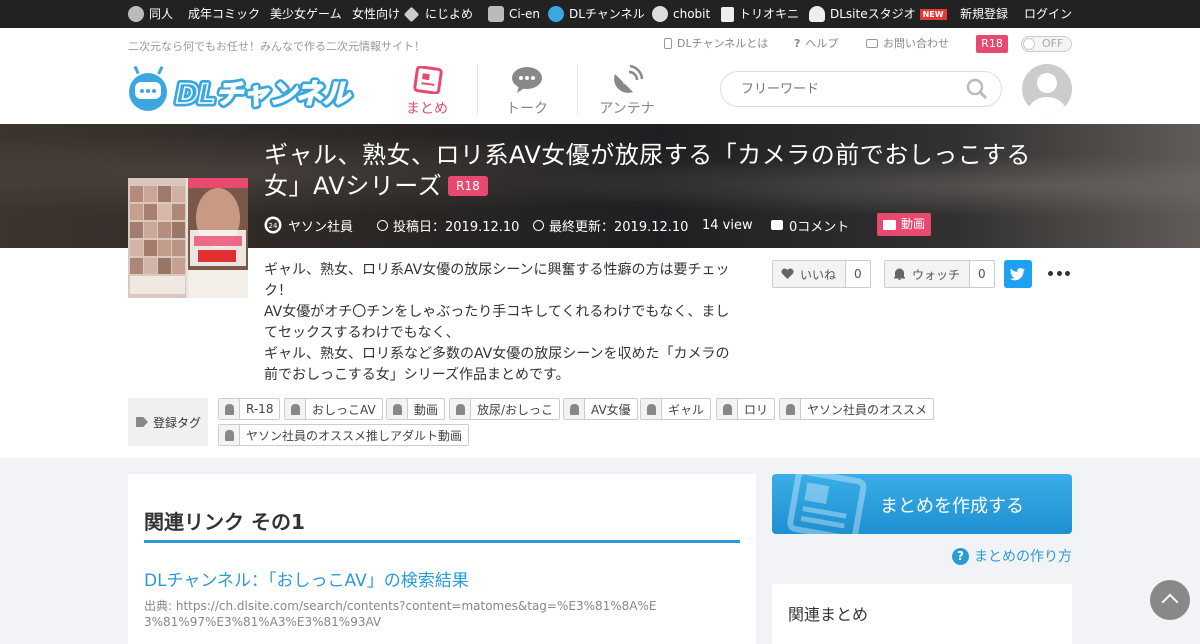 The width and height of the screenshot is (1200, 644). Describe the element at coordinates (716, 43) in the screenshot. I see `about-link: DLチャンネルとは` at that location.